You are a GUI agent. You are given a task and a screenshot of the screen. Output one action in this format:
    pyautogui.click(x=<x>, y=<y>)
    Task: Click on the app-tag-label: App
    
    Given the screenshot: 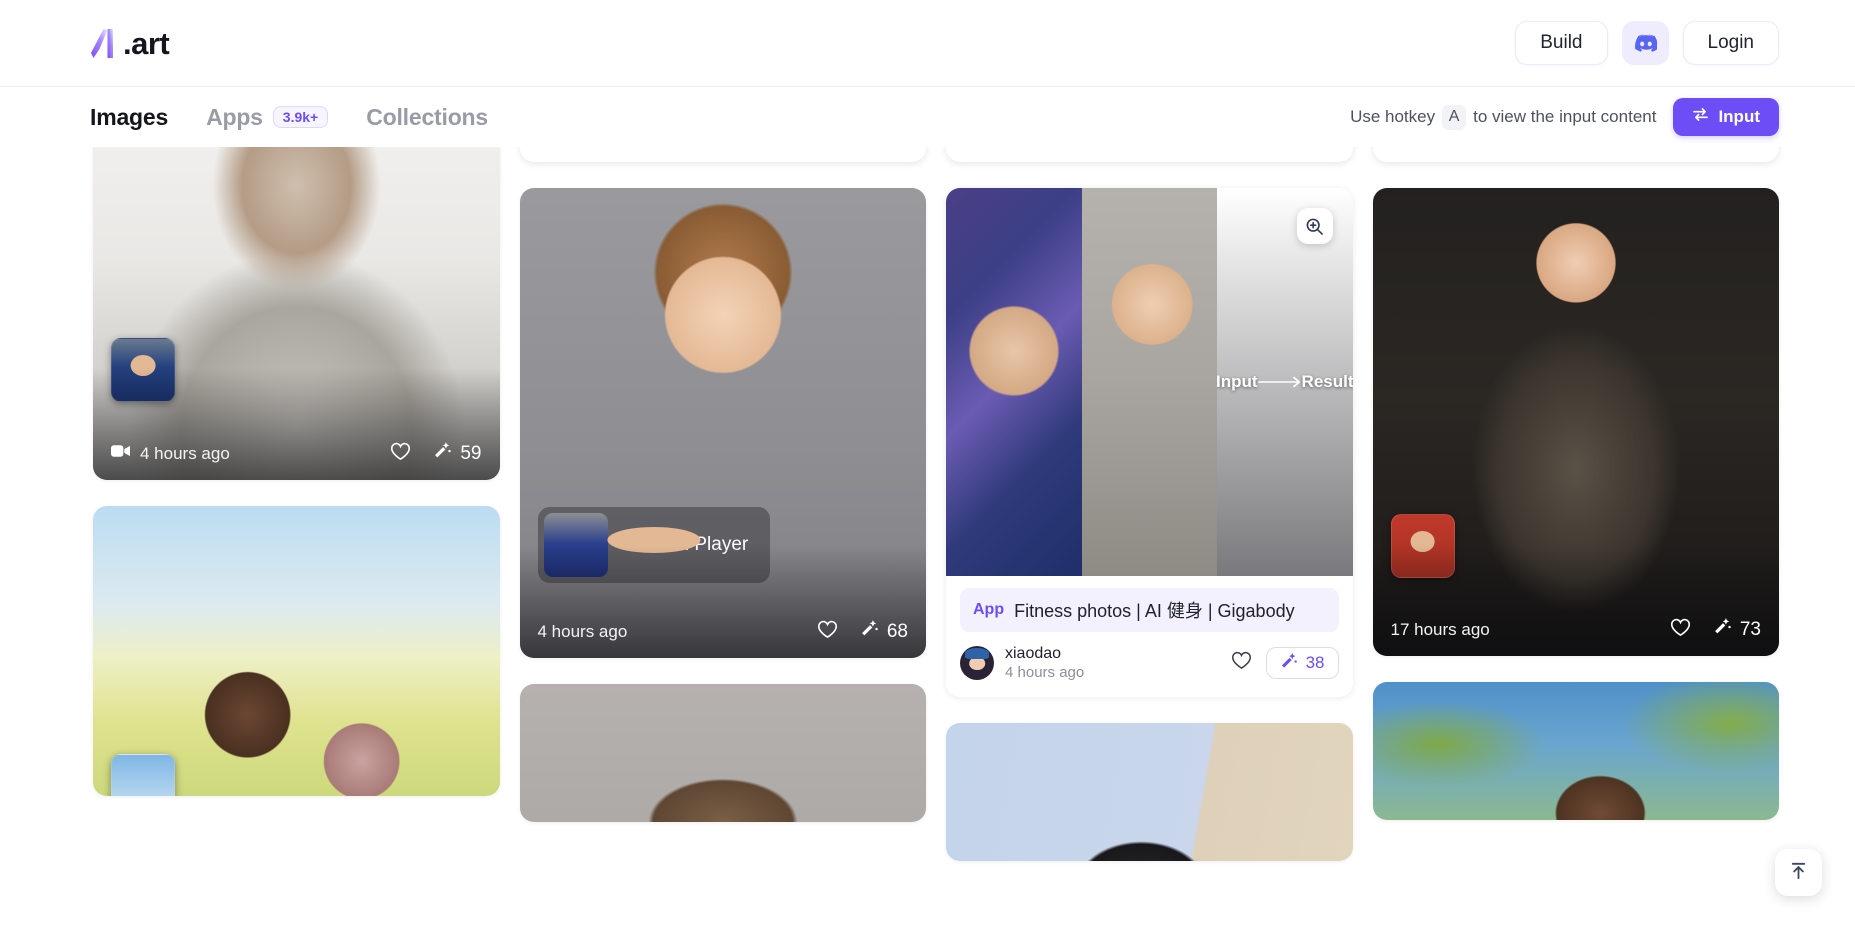 What is the action you would take?
    pyautogui.click(x=989, y=609)
    